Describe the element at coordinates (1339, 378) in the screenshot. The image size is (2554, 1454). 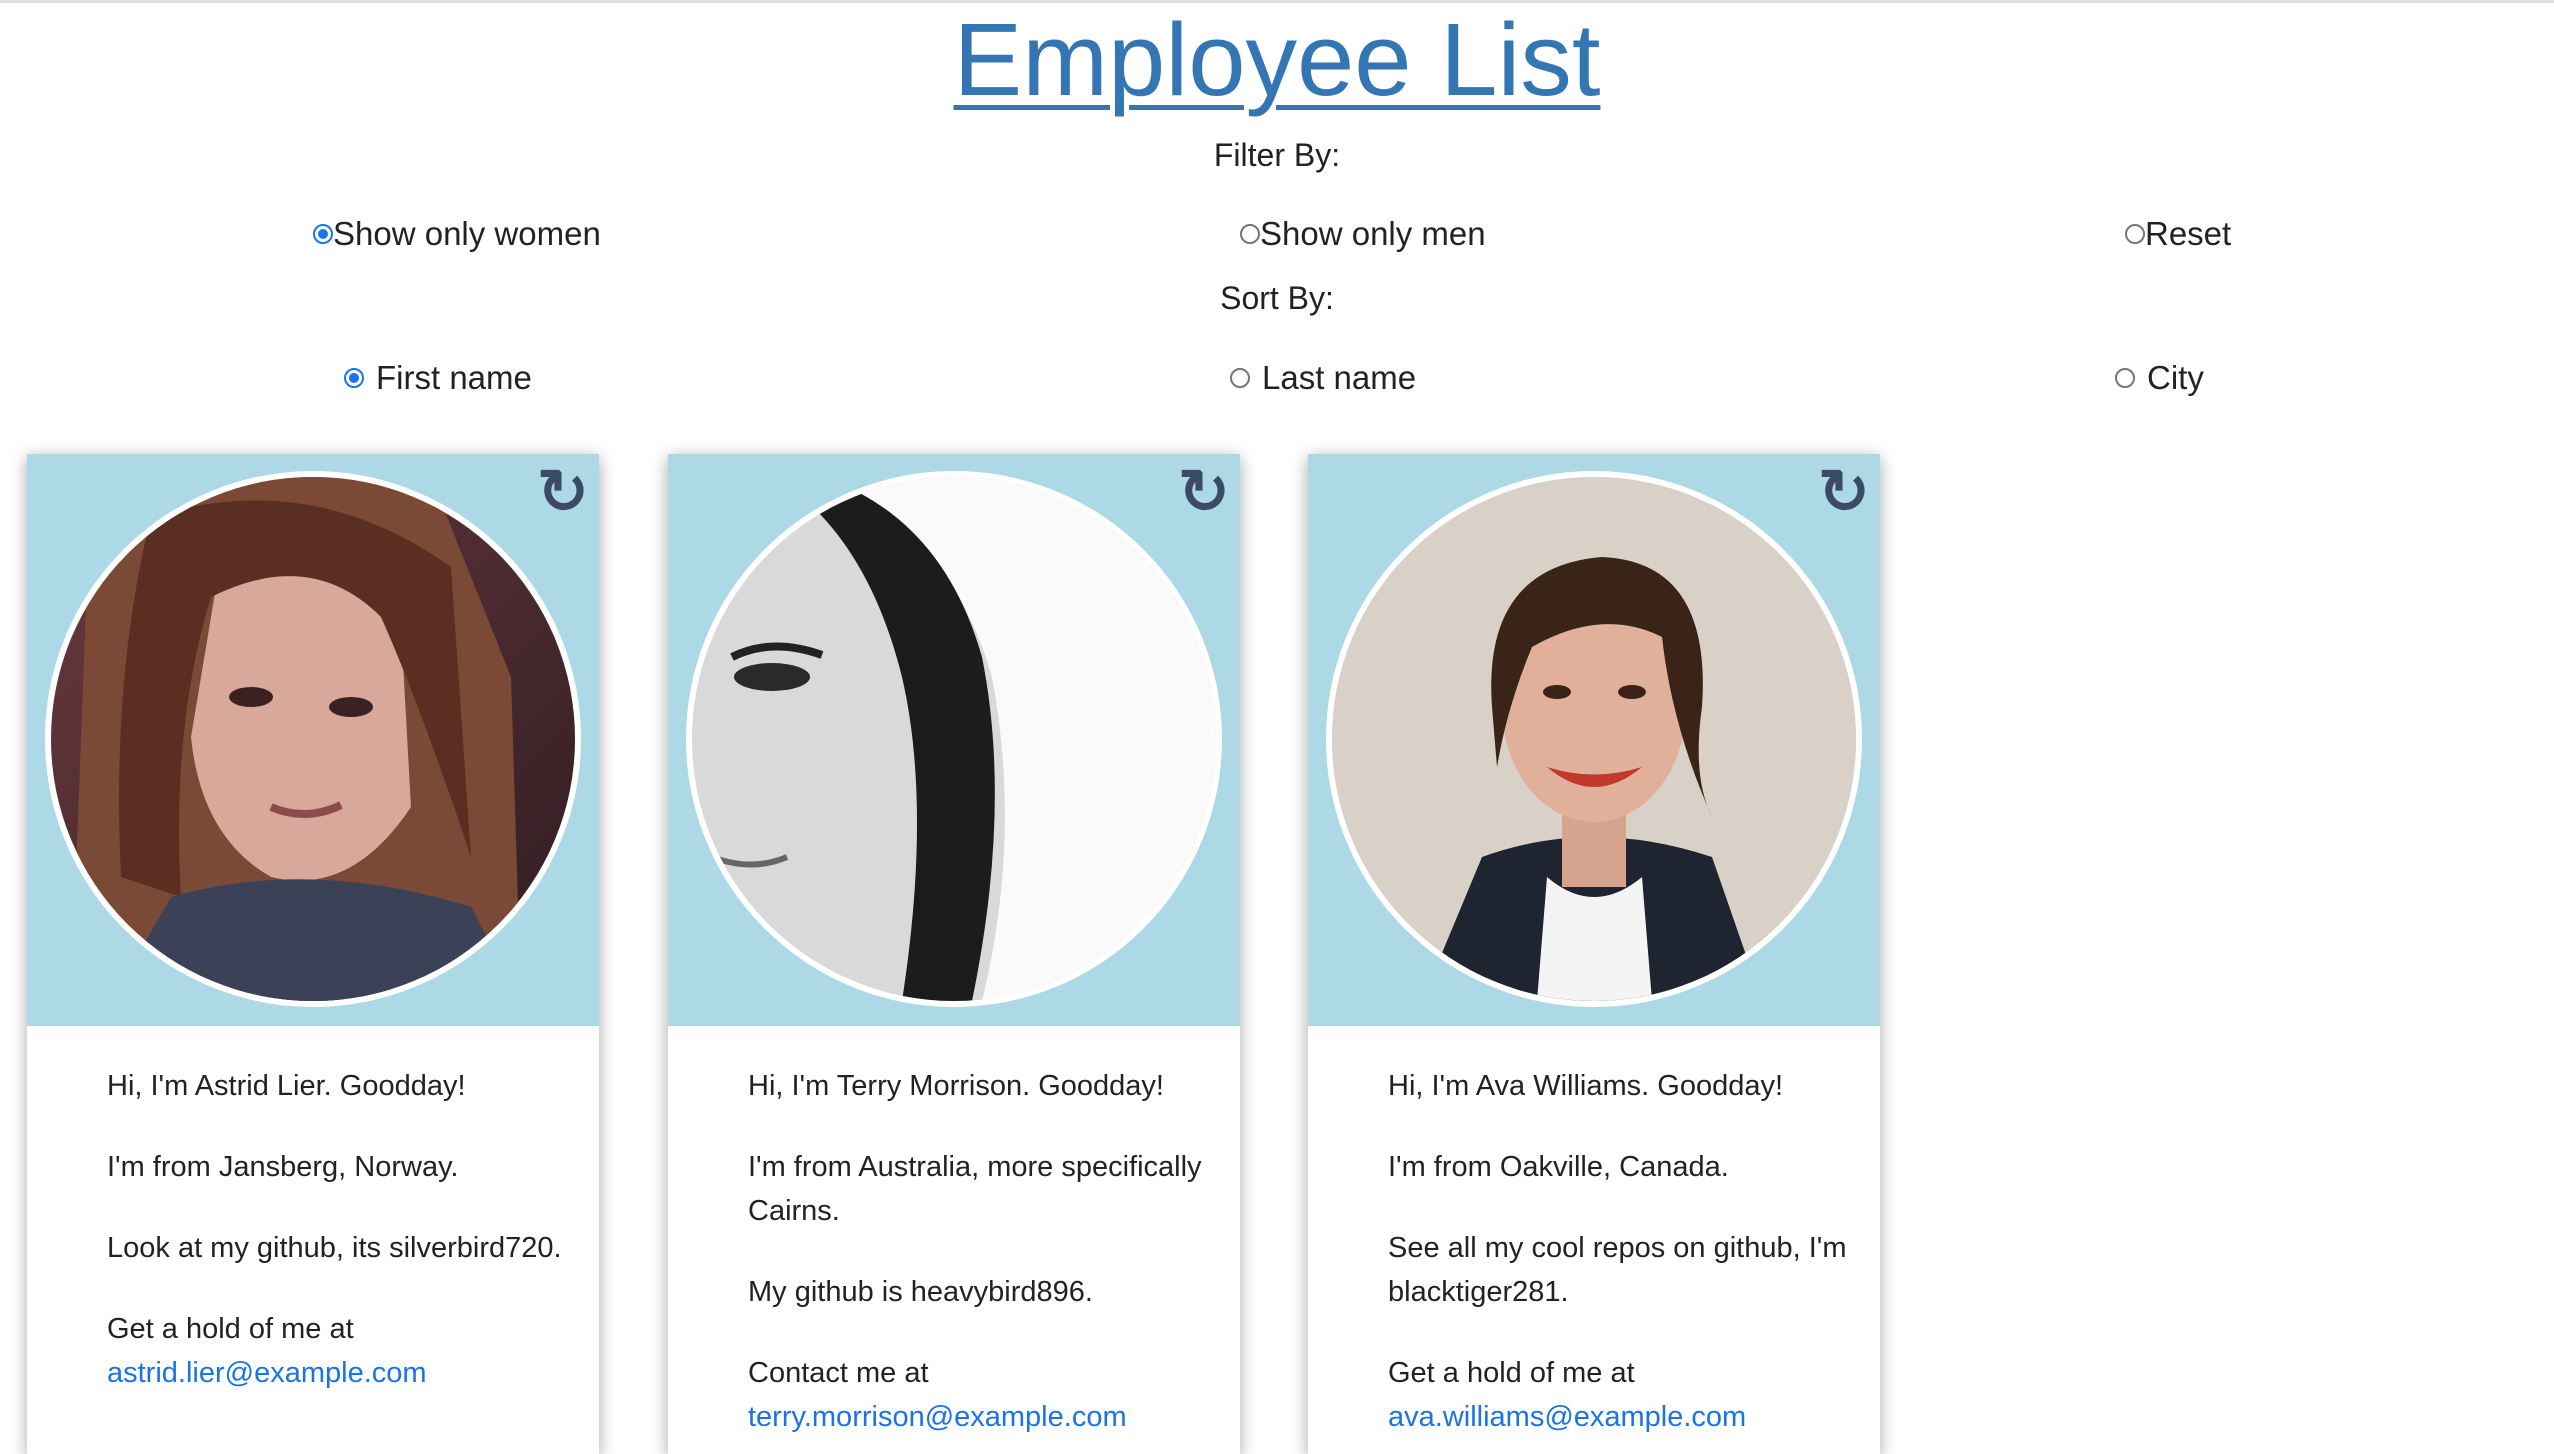
I see `sort-last-name-label: Last name` at that location.